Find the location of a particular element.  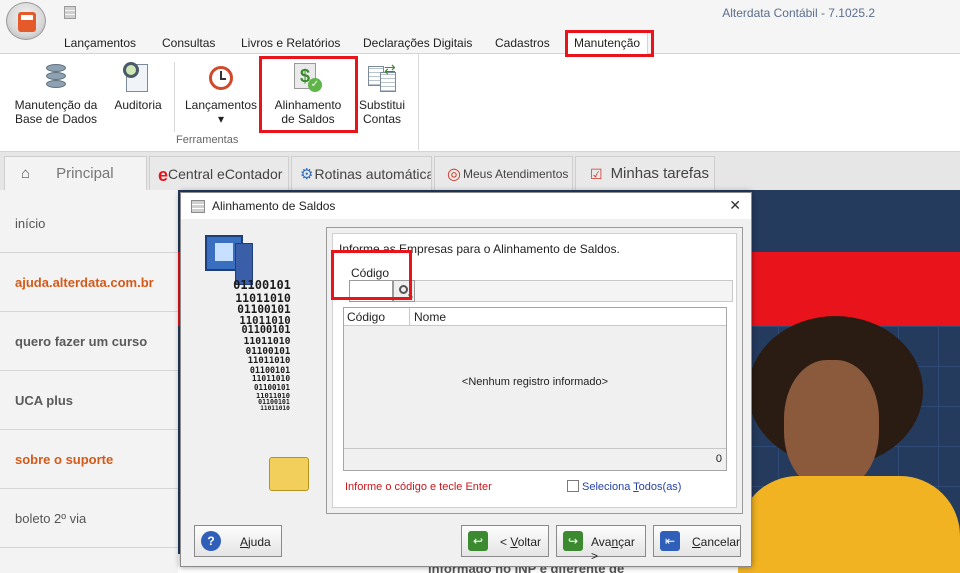

tab-minhas-tarefas: ☑ Minhas tarefas is located at coordinates (645, 173).